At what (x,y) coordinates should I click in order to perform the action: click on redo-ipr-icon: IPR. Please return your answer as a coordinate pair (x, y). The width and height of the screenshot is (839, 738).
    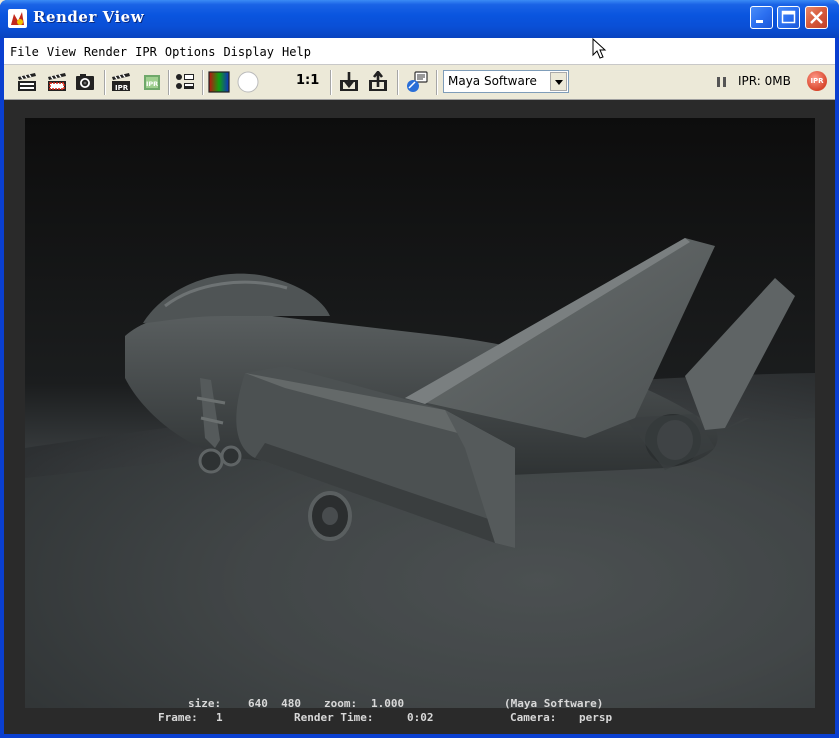
    Looking at the image, I should click on (121, 82).